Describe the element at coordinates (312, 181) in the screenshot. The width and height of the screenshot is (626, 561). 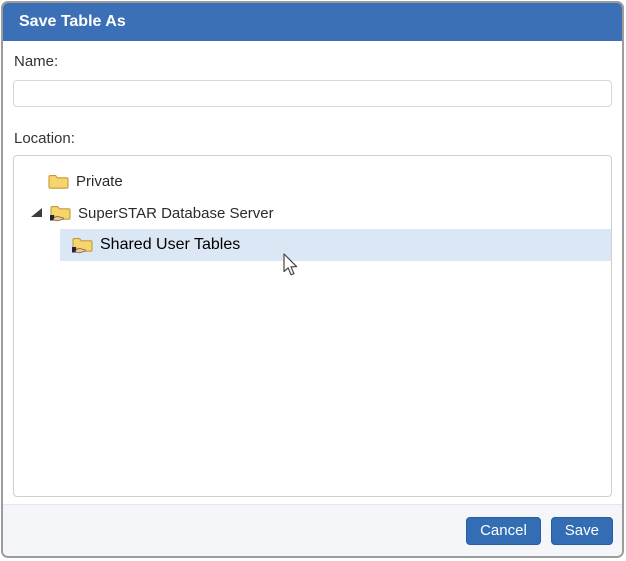
I see `tree-item-private: Private` at that location.